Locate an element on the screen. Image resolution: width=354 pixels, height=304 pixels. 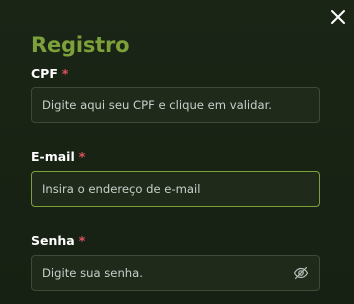
close-button is located at coordinates (338, 17).